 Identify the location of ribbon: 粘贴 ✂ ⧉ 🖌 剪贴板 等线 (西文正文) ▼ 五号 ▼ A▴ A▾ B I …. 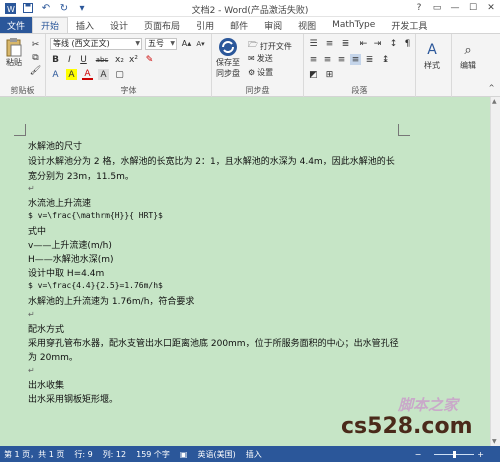
(250, 65).